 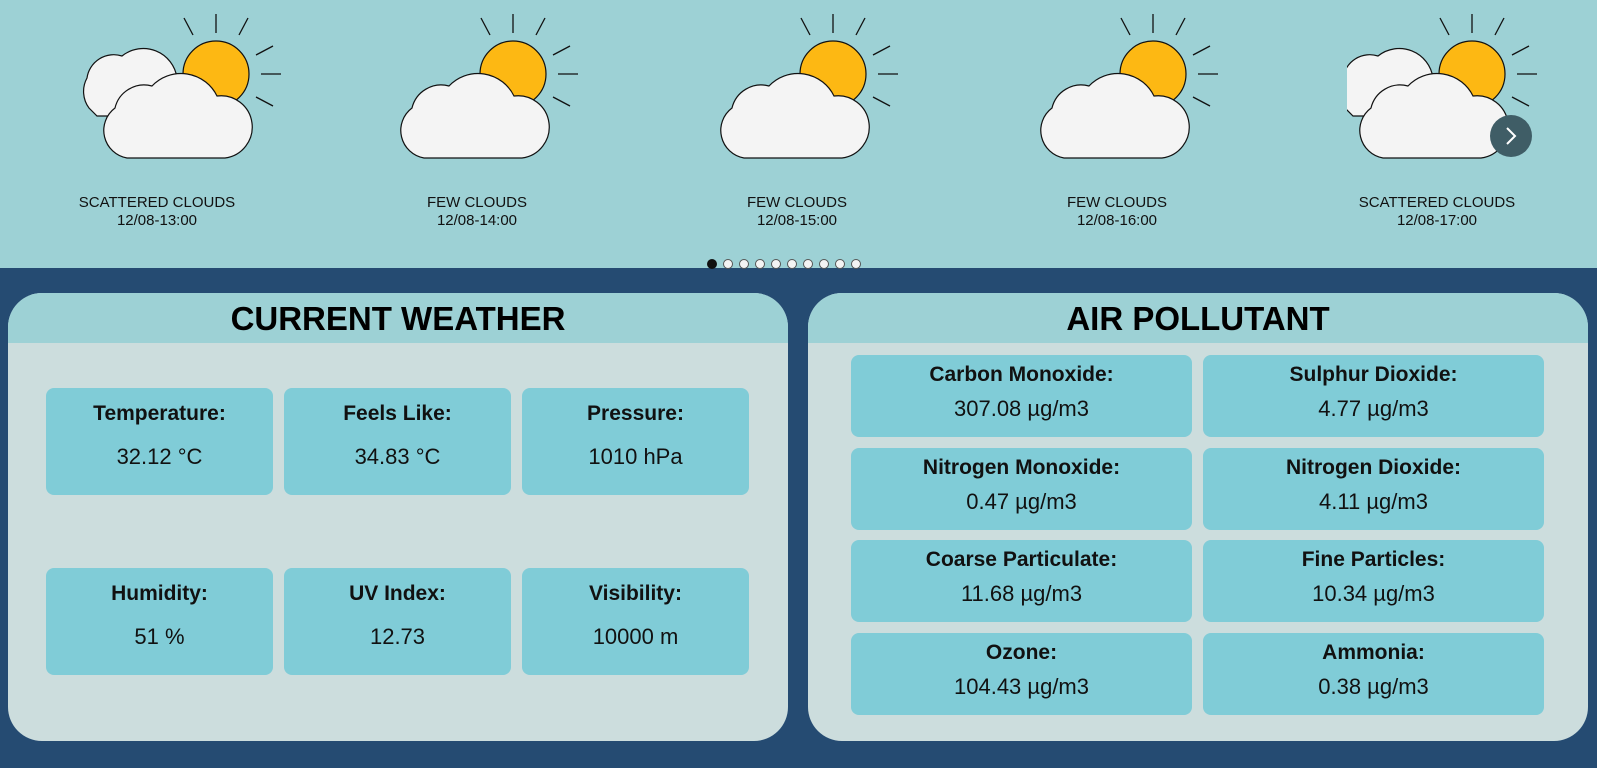 I want to click on chevron-right-icon, so click(x=1511, y=136).